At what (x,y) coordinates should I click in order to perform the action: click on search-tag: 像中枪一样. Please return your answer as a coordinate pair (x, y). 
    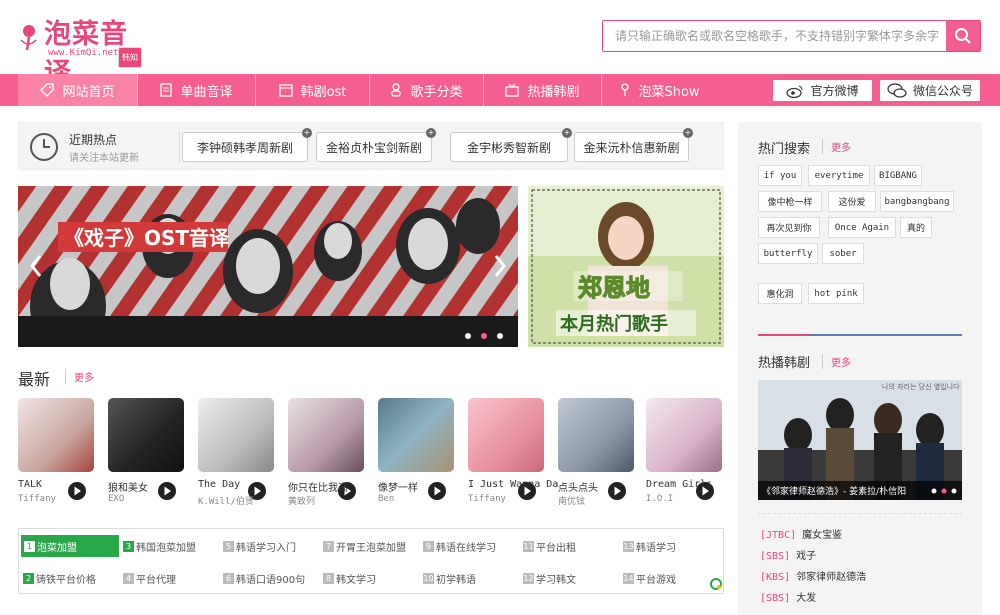
    Looking at the image, I should click on (790, 201).